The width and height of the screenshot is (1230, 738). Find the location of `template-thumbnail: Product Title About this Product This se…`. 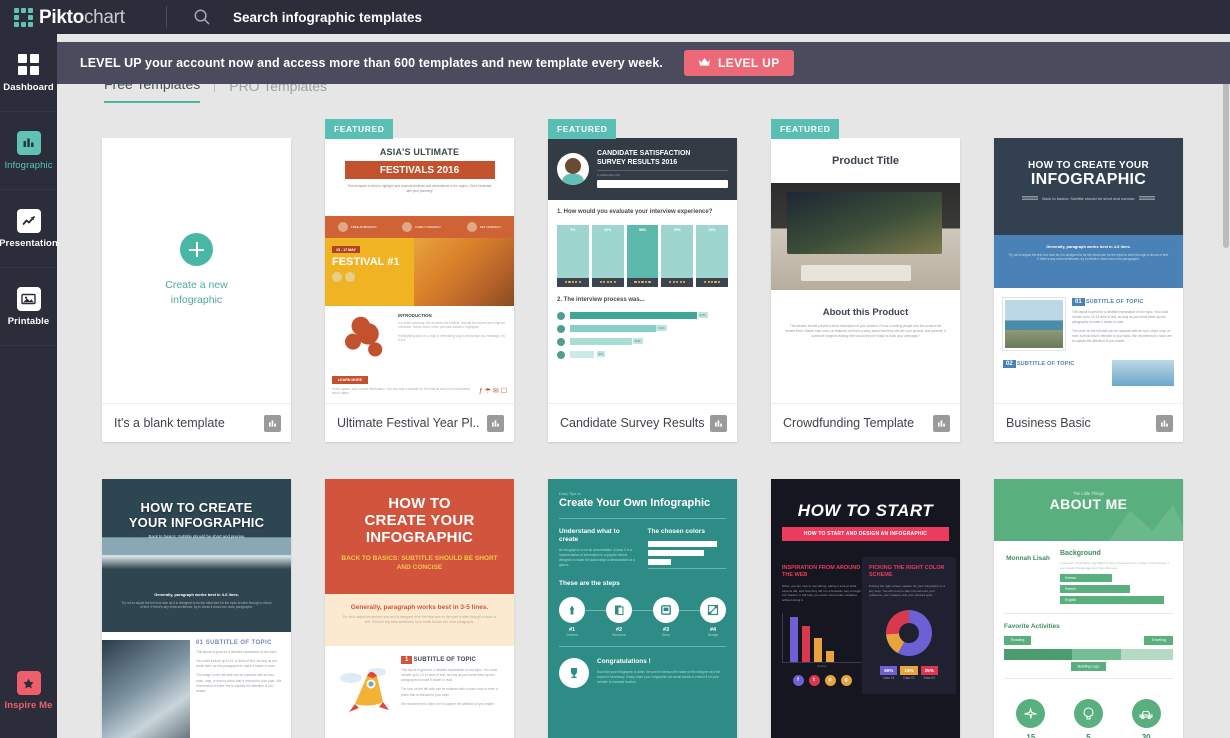

template-thumbnail: Product Title About this Product This se… is located at coordinates (865, 270).